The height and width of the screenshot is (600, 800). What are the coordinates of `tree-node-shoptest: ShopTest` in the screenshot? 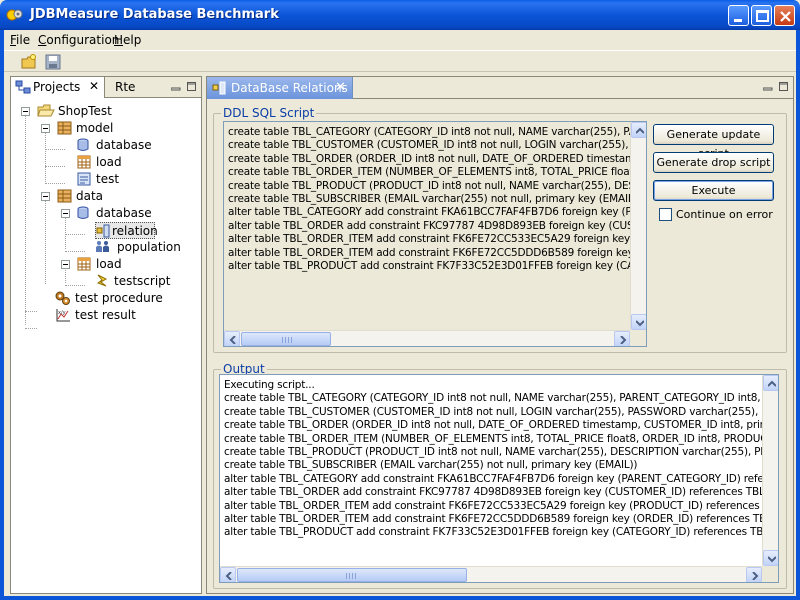 It's located at (106, 111).